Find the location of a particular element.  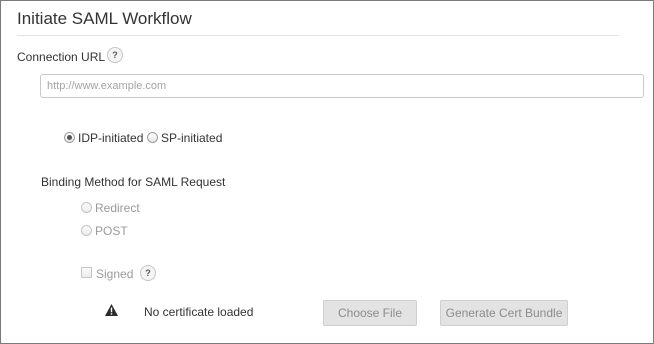

panel-title: Initiate SAML Workflow is located at coordinates (104, 18).